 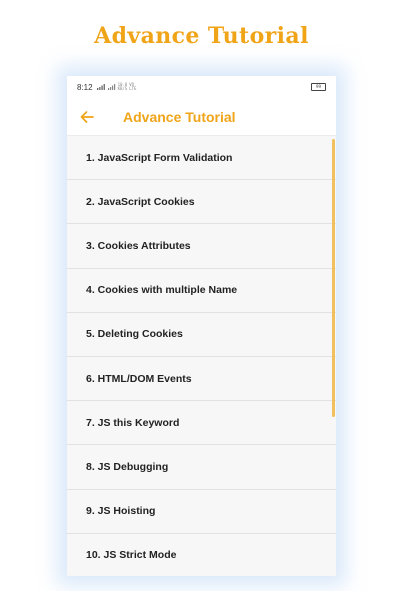 I want to click on network-speed-unit: KB/S, so click(x=122, y=88).